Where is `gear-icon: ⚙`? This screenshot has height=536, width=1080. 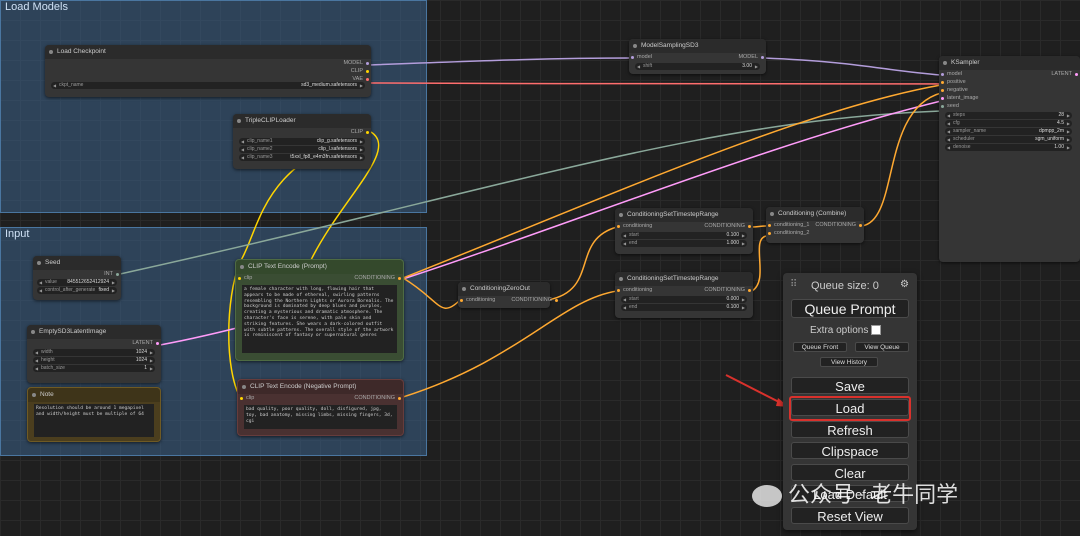 gear-icon: ⚙ is located at coordinates (904, 284).